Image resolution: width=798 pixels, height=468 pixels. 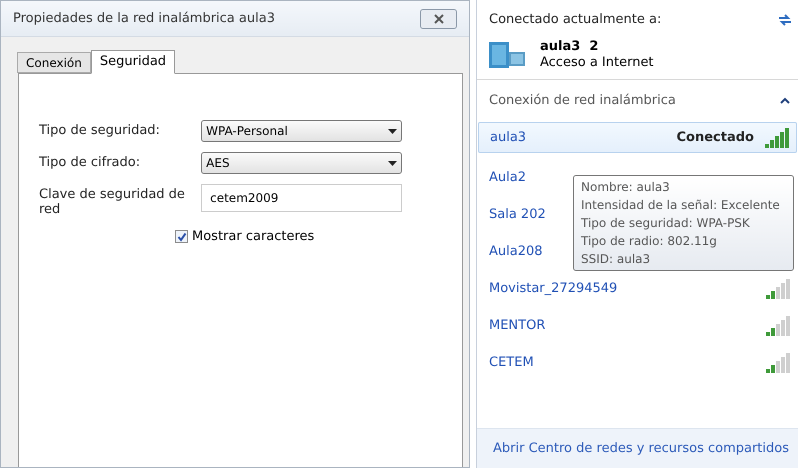 What do you see at coordinates (301, 131) in the screenshot?
I see `dropdown: WPA-Personal` at bounding box center [301, 131].